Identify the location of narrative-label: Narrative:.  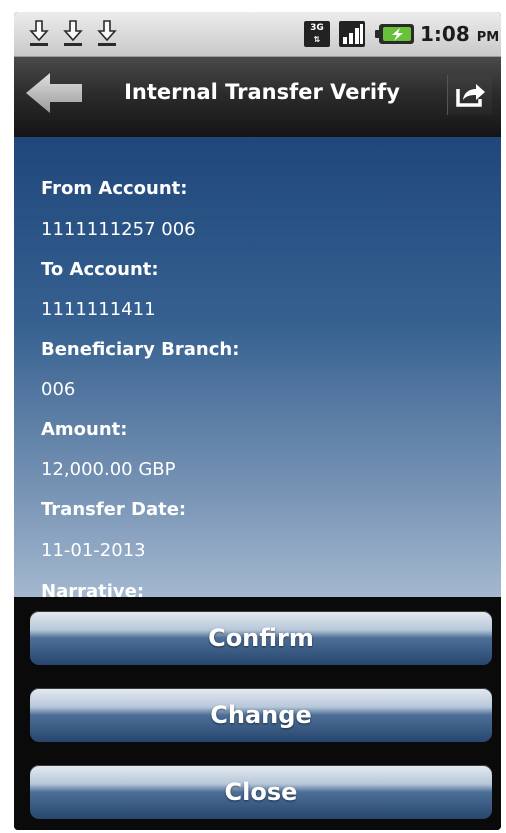
(93, 589).